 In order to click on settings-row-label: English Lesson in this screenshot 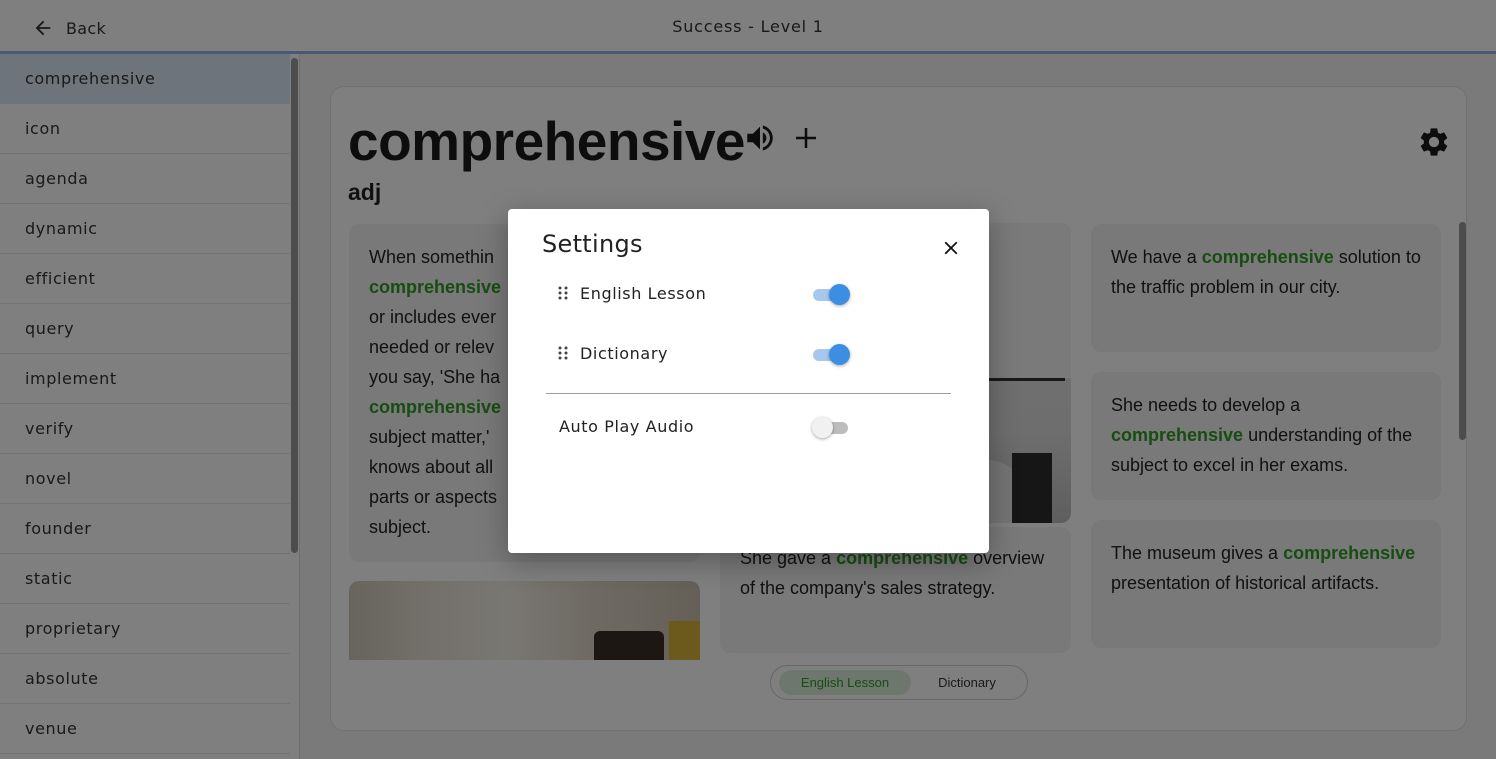, I will do `click(643, 293)`.